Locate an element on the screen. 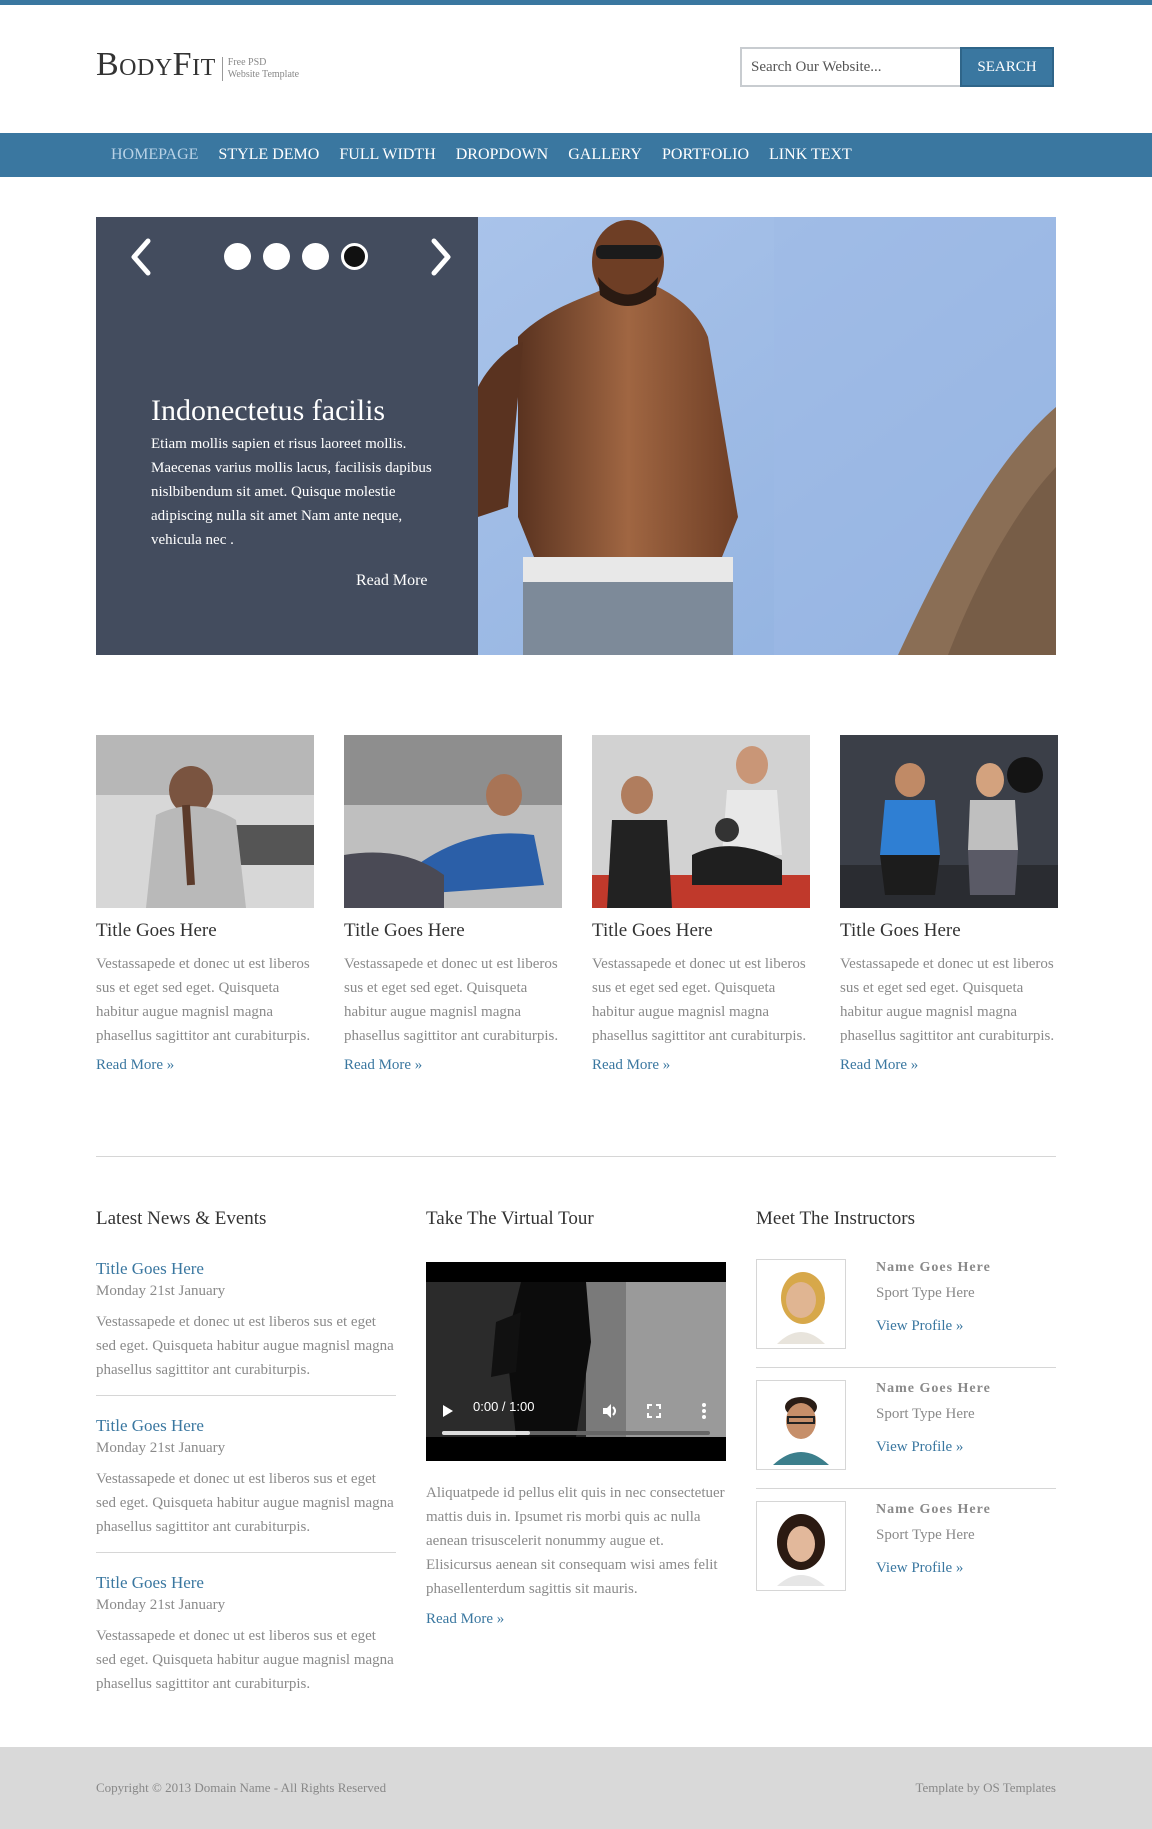 The width and height of the screenshot is (1152, 1829). logo-tagline-line2: Website Template is located at coordinates (263, 74).